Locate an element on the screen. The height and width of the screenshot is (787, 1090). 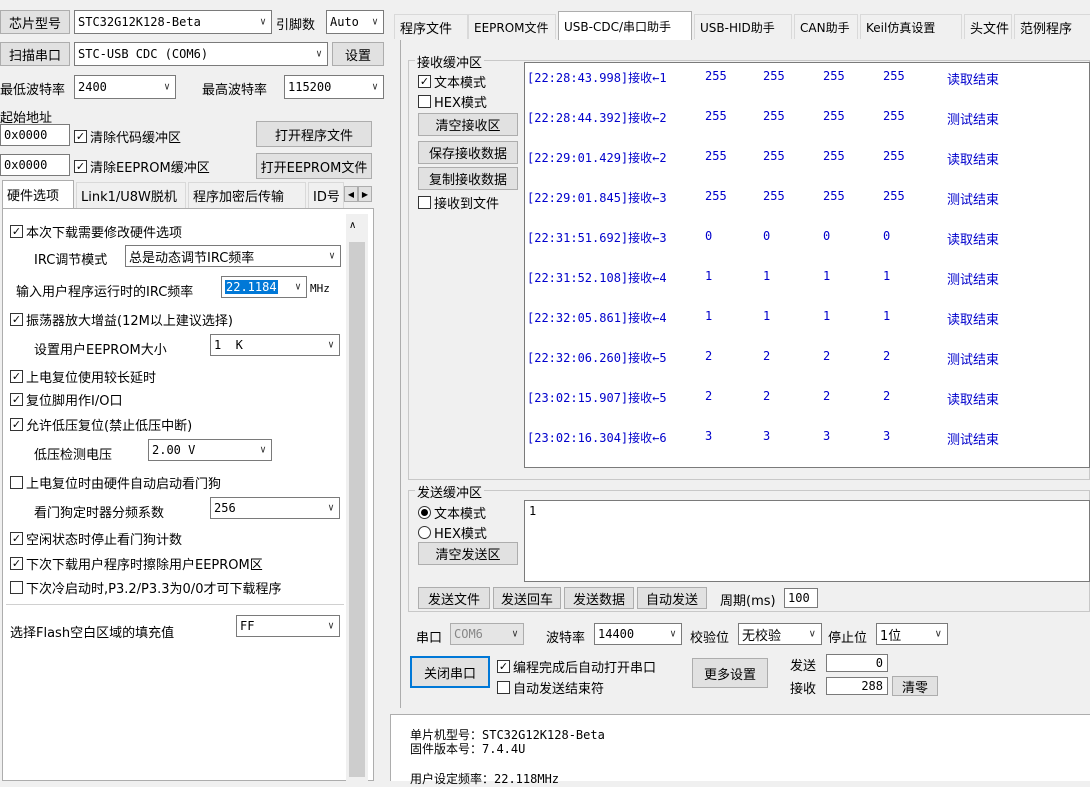
receive-log-row: [22:29:01.845]接收←3 255 255 255 255 测试结束 is located at coordinates (805, 198).